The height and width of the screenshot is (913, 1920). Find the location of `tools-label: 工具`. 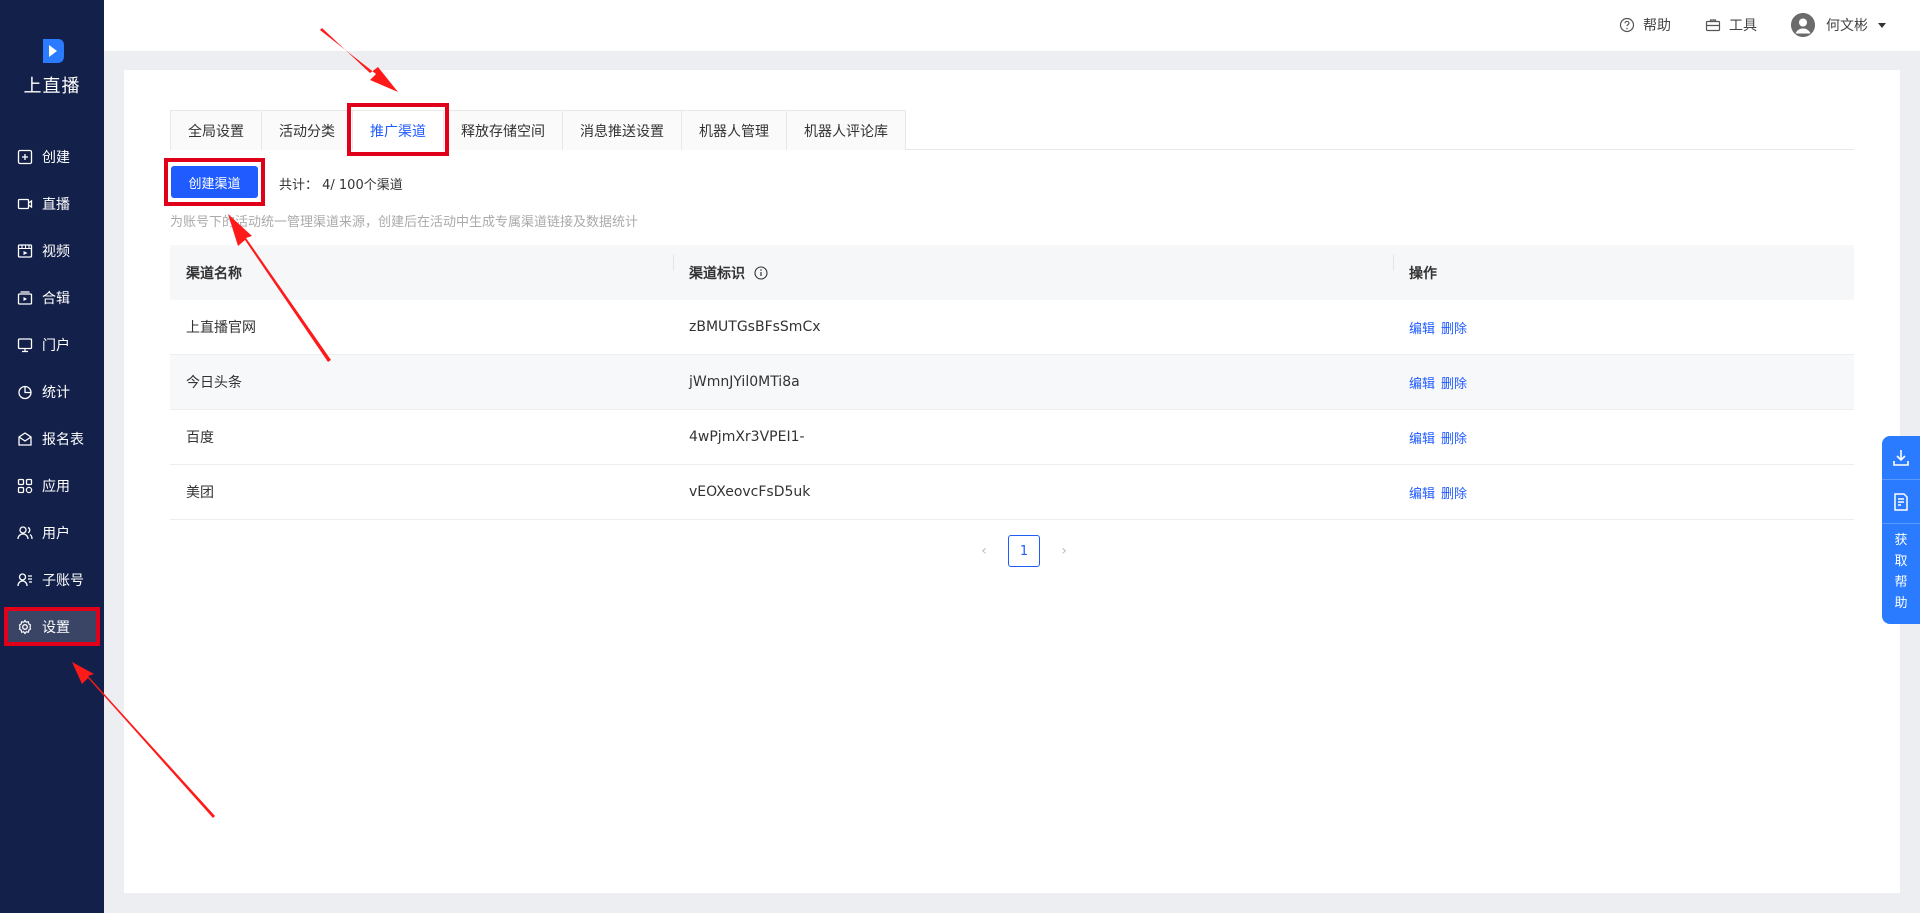

tools-label: 工具 is located at coordinates (1743, 26).